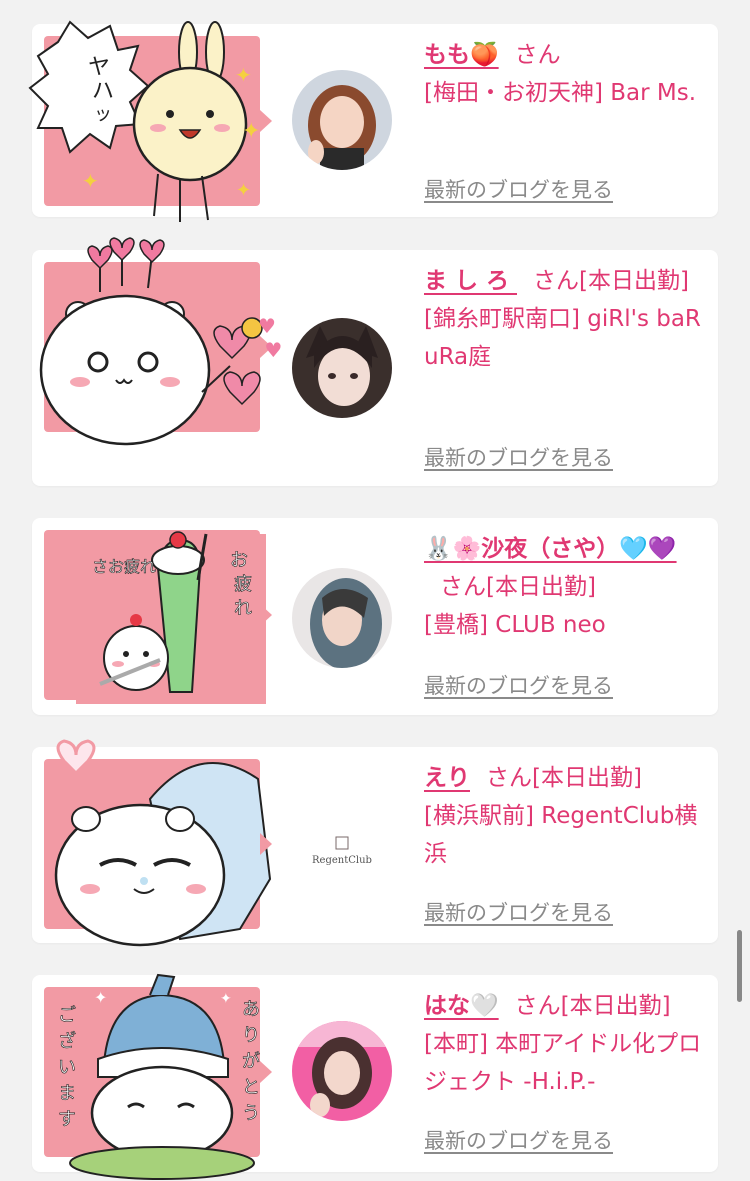 This screenshot has height=1181, width=750. Describe the element at coordinates (560, 93) in the screenshot. I see `shop-name: [梅田・お初天神] Bar Ms.` at that location.